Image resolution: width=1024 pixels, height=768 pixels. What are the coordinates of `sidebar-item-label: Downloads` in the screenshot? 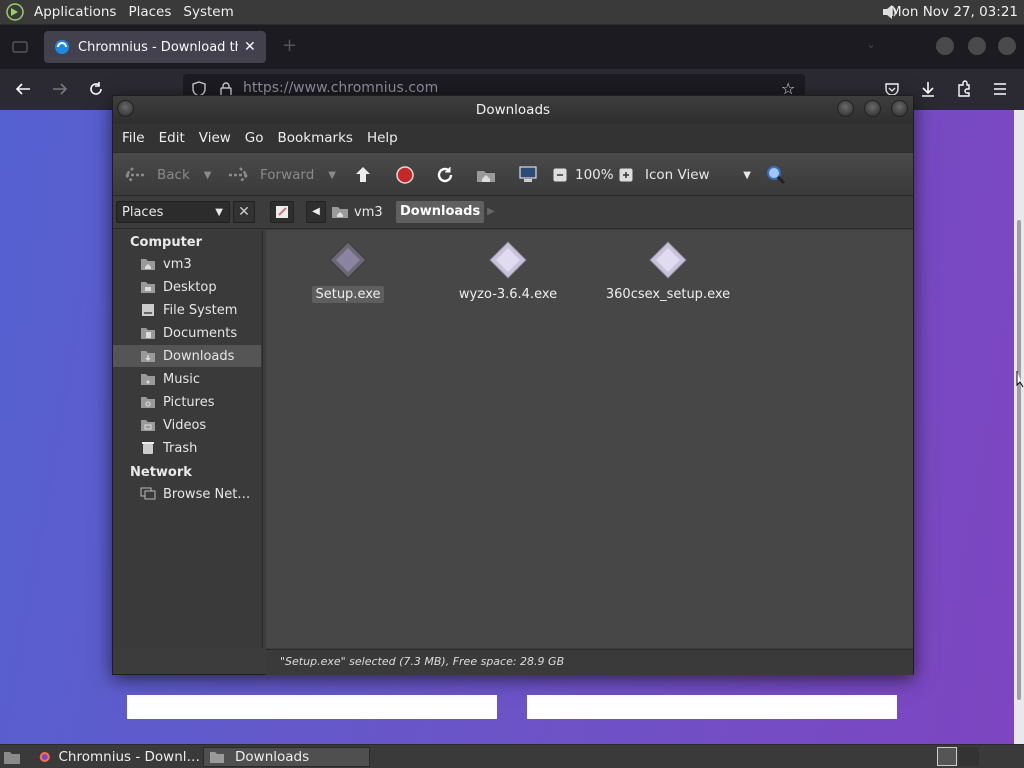 It's located at (199, 356).